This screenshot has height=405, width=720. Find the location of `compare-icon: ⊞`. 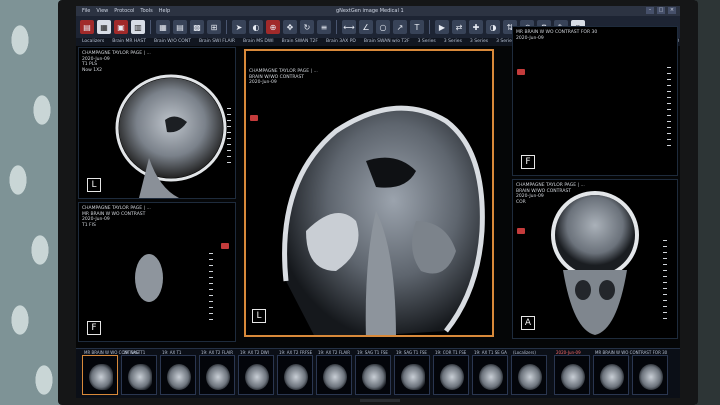

compare-icon: ⊞ is located at coordinates (214, 27).